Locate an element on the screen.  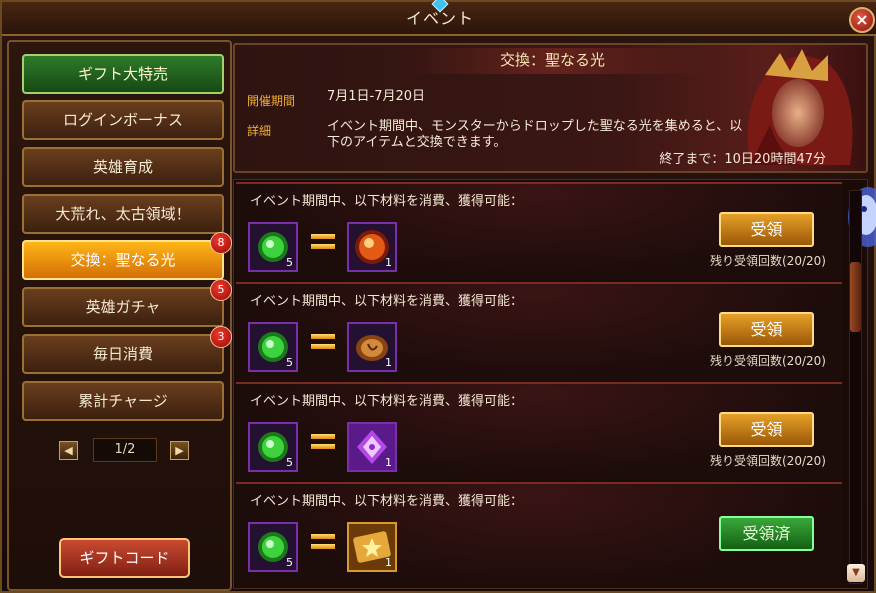
scrollbar-thumb is located at coordinates (855, 297).